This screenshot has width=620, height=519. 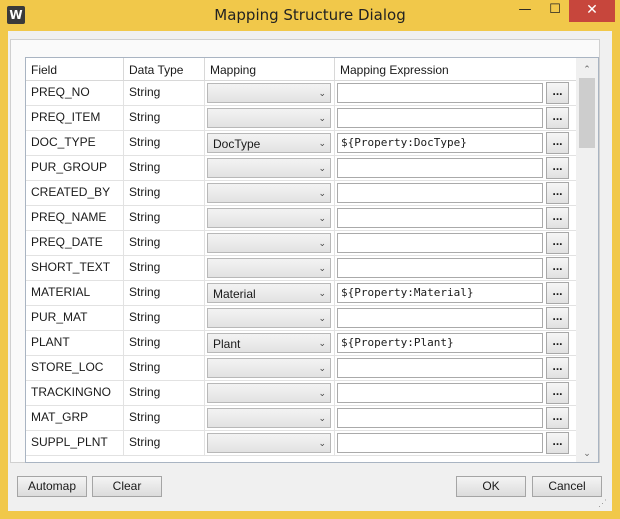 What do you see at coordinates (75, 418) in the screenshot?
I see `field-name-cell: MAT_GRP` at bounding box center [75, 418].